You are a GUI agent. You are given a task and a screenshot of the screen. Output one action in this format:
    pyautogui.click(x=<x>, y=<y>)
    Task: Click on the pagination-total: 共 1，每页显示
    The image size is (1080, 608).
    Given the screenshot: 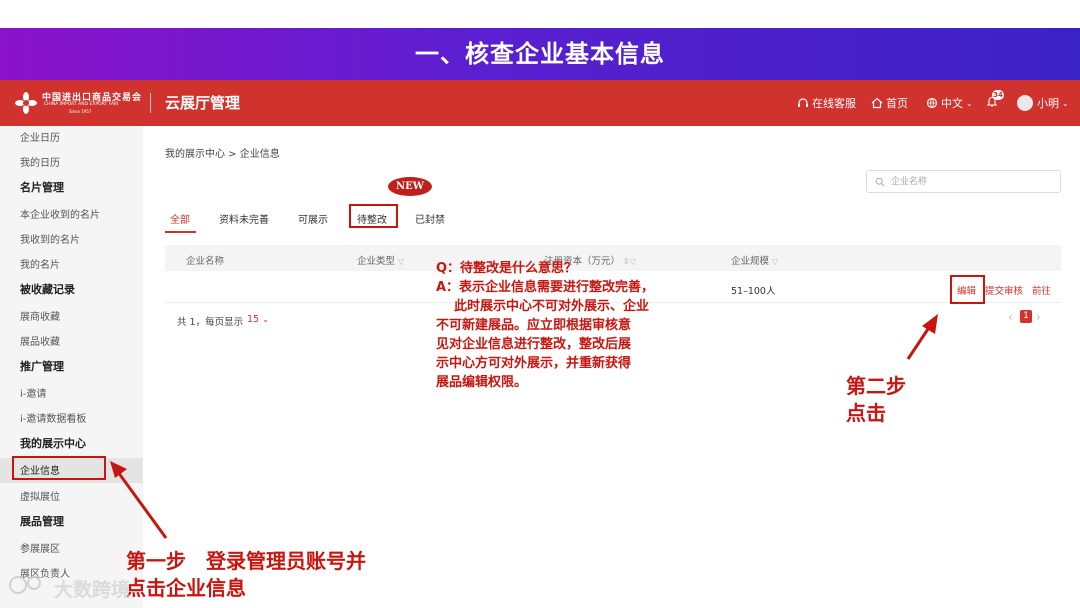 What is the action you would take?
    pyautogui.click(x=210, y=322)
    